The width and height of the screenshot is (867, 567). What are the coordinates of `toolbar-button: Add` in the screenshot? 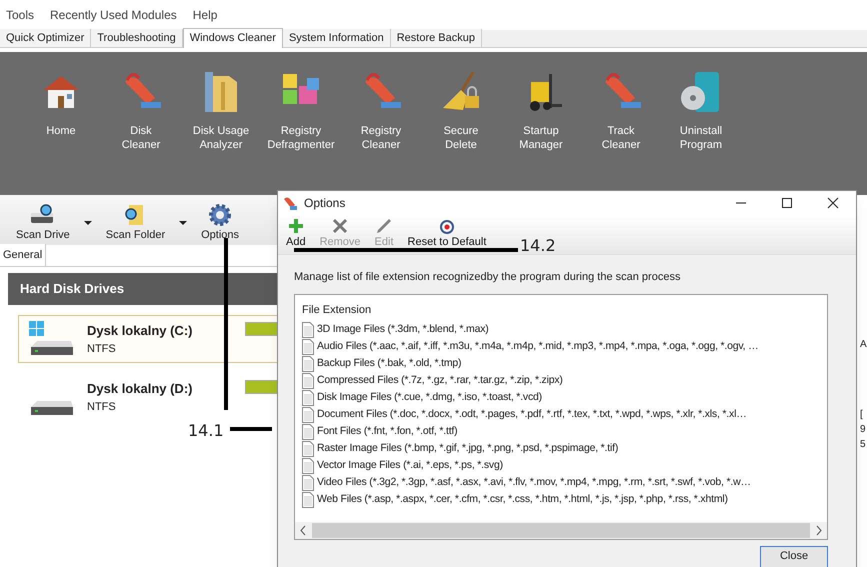 It's located at (296, 234).